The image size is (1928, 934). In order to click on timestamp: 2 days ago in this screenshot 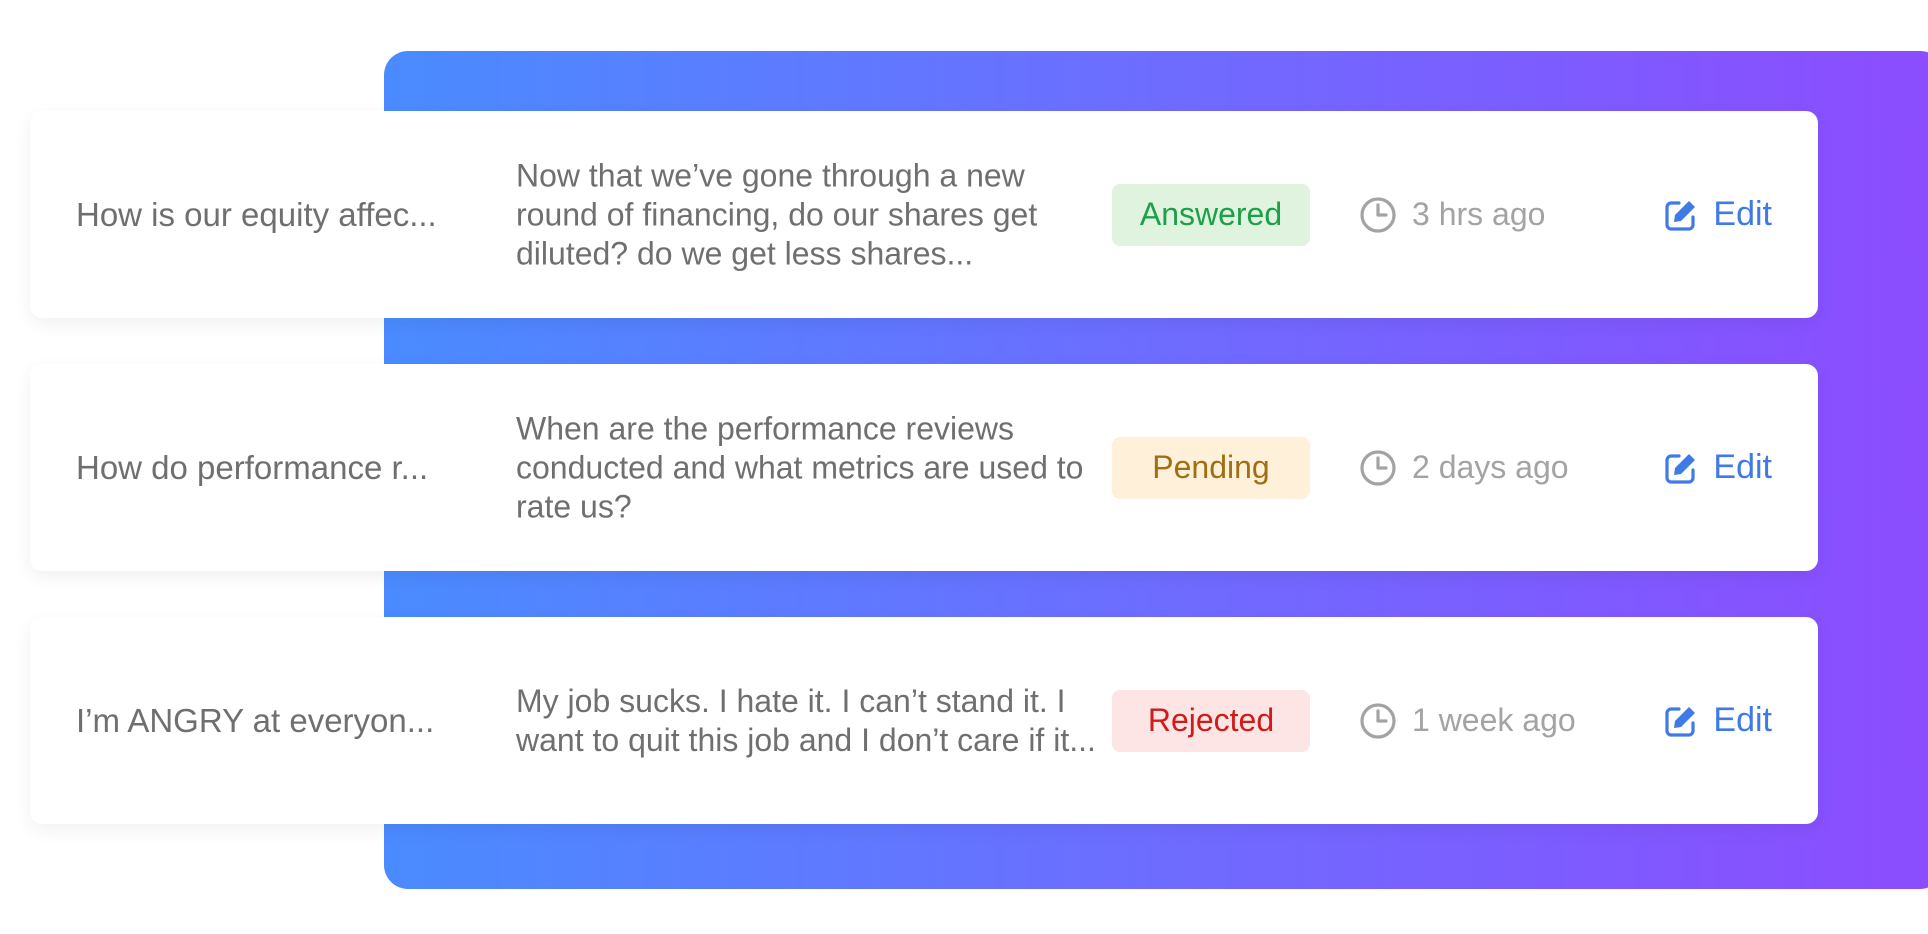, I will do `click(1463, 468)`.